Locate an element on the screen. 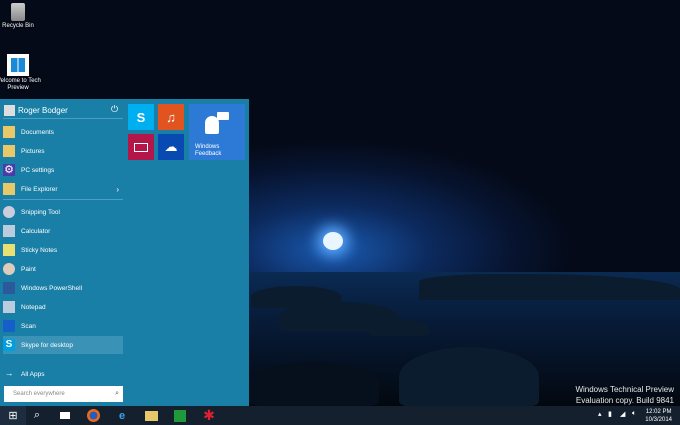 This screenshot has width=680, height=425. snipping-tool-icon is located at coordinates (9, 212).